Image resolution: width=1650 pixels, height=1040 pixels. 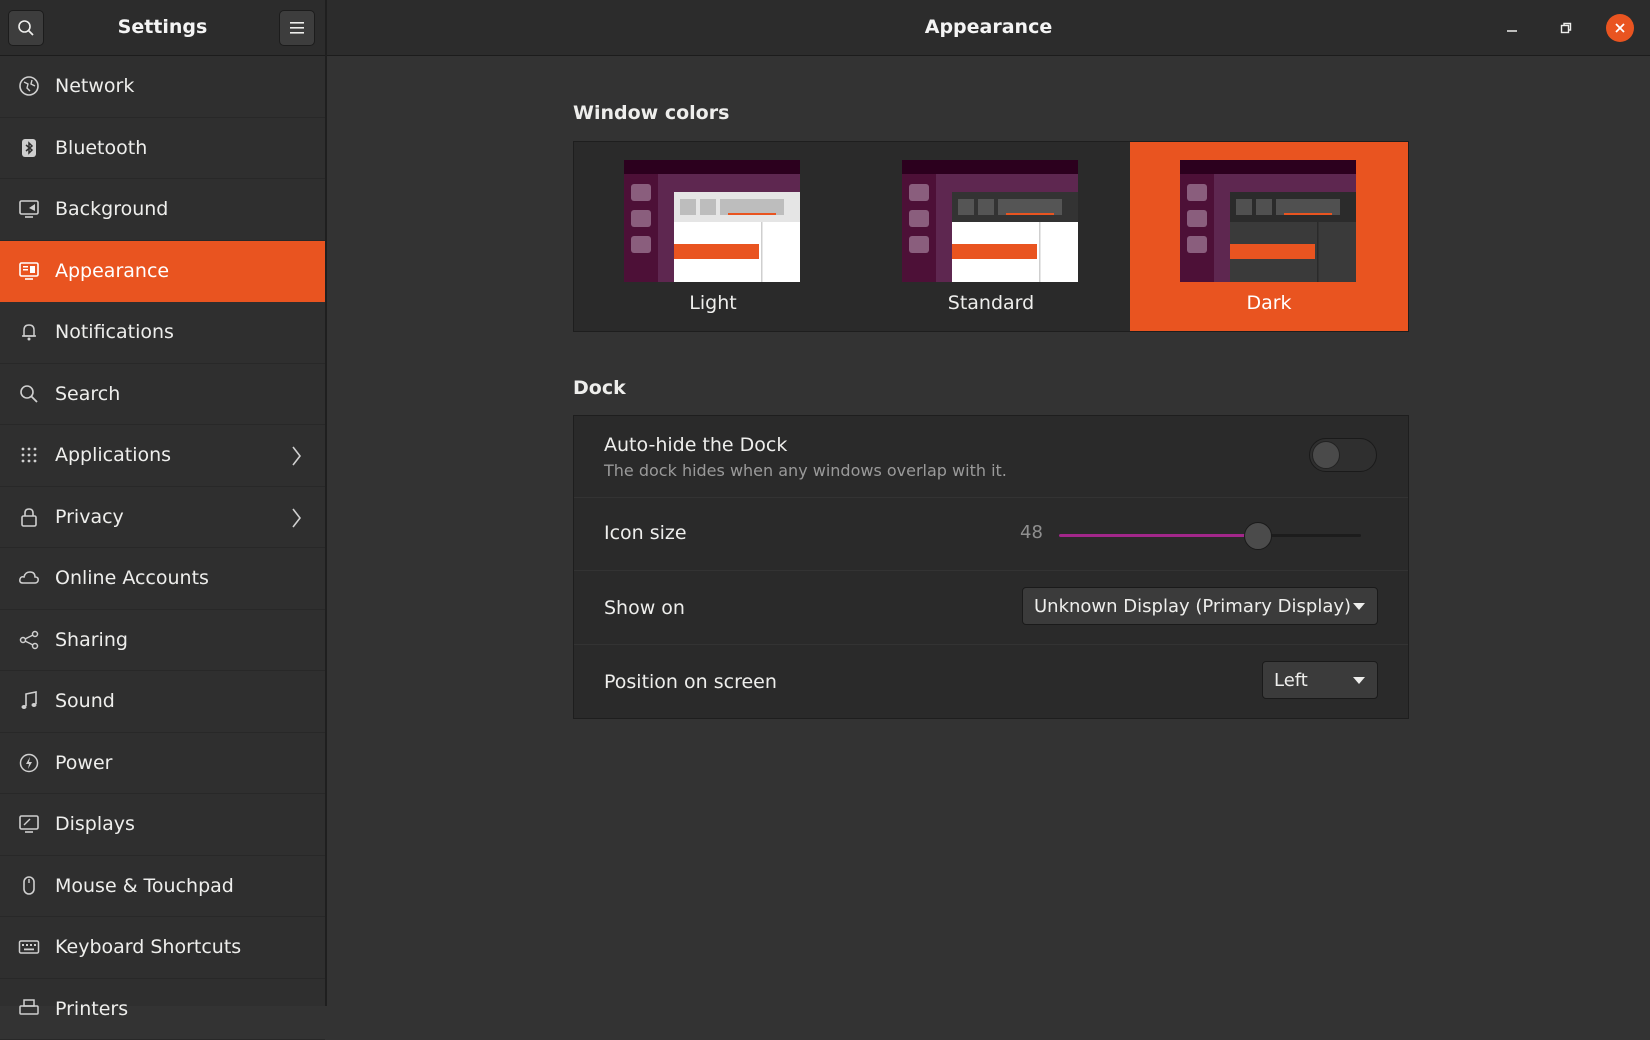 I want to click on theme-option-light: Light, so click(x=713, y=236).